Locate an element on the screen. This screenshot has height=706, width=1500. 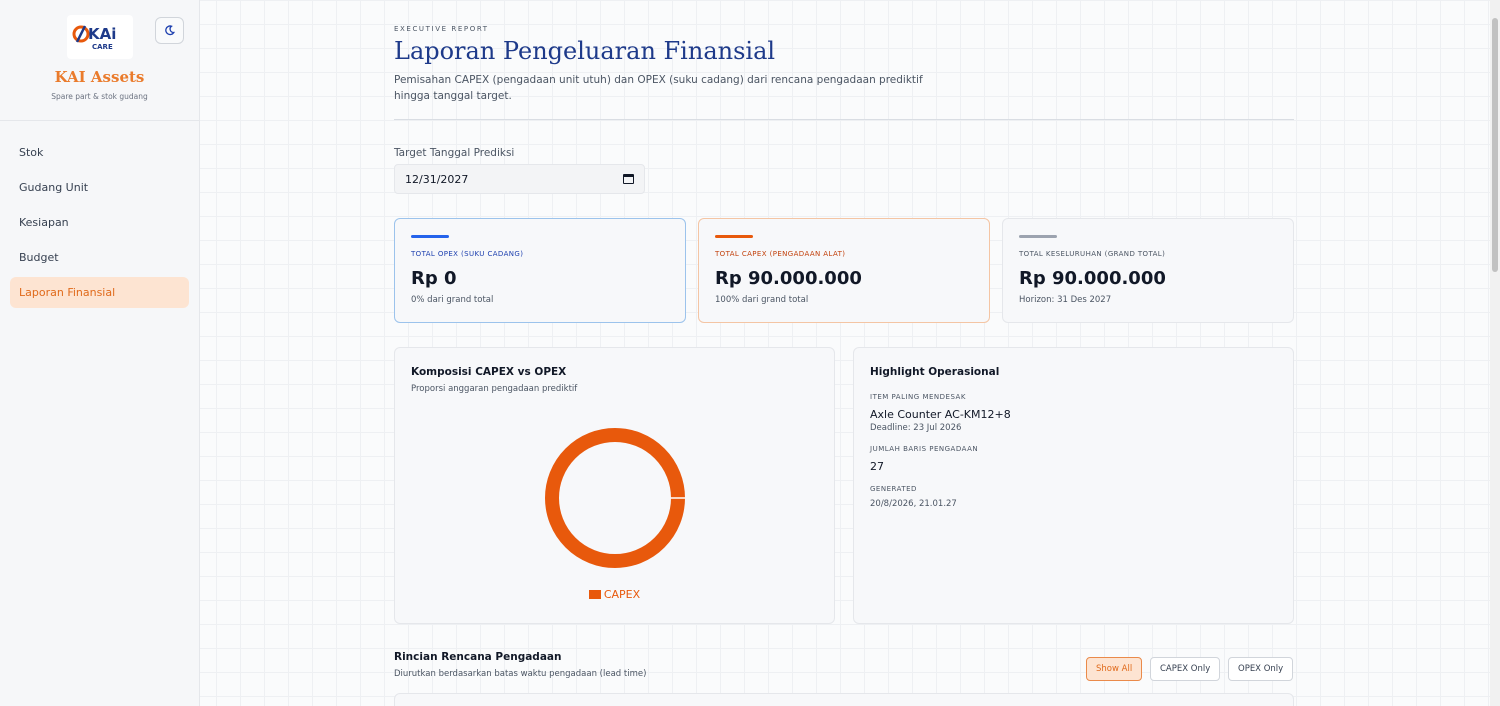
theme-toggle-button is located at coordinates (169, 30).